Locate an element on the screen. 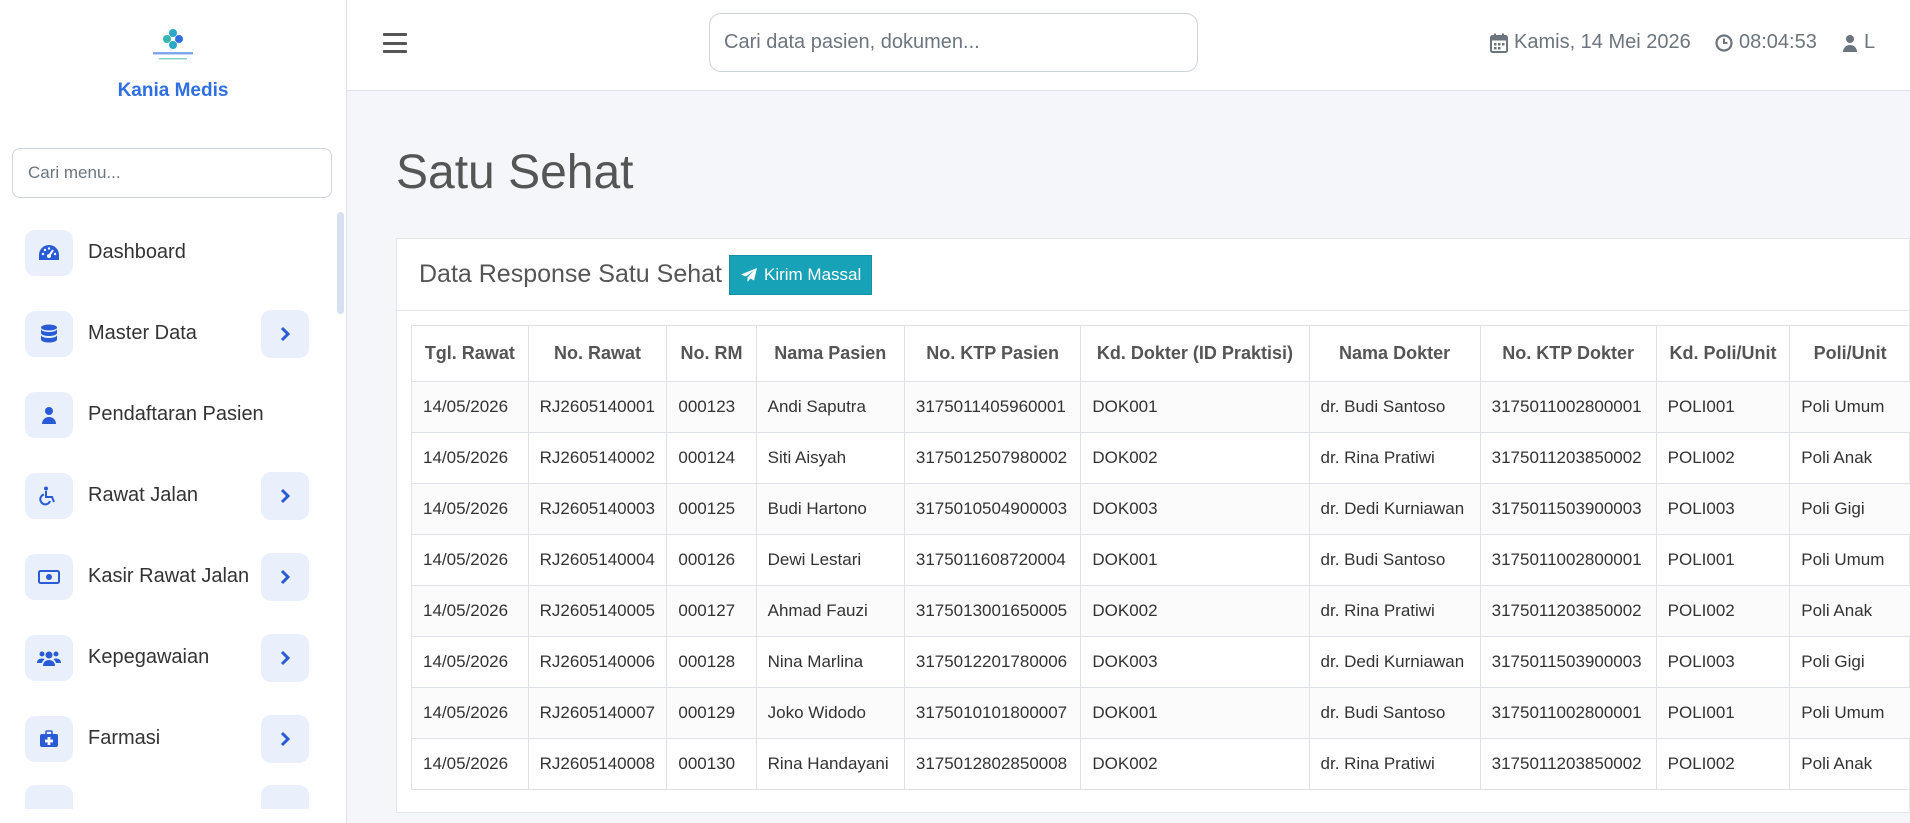  users-icon is located at coordinates (49, 657).